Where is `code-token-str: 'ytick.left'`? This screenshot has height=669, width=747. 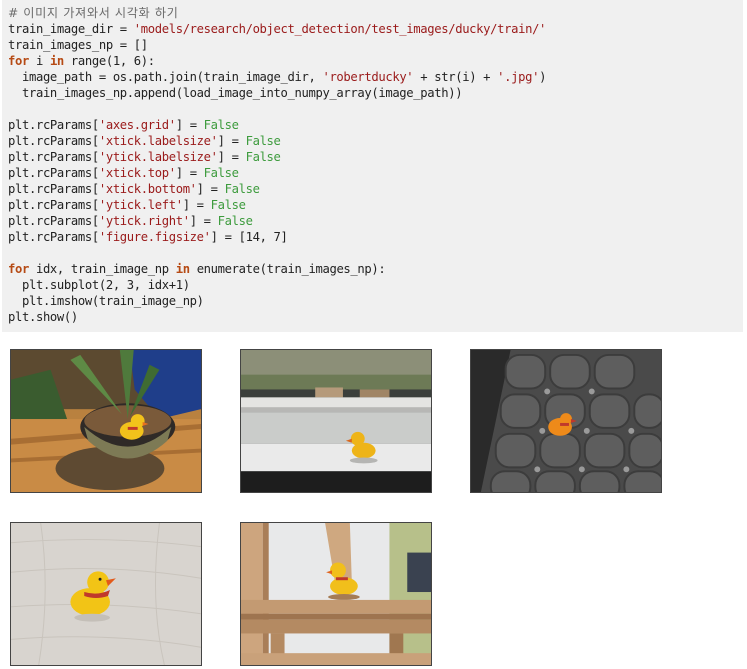
code-token-str: 'ytick.left' is located at coordinates (140, 205).